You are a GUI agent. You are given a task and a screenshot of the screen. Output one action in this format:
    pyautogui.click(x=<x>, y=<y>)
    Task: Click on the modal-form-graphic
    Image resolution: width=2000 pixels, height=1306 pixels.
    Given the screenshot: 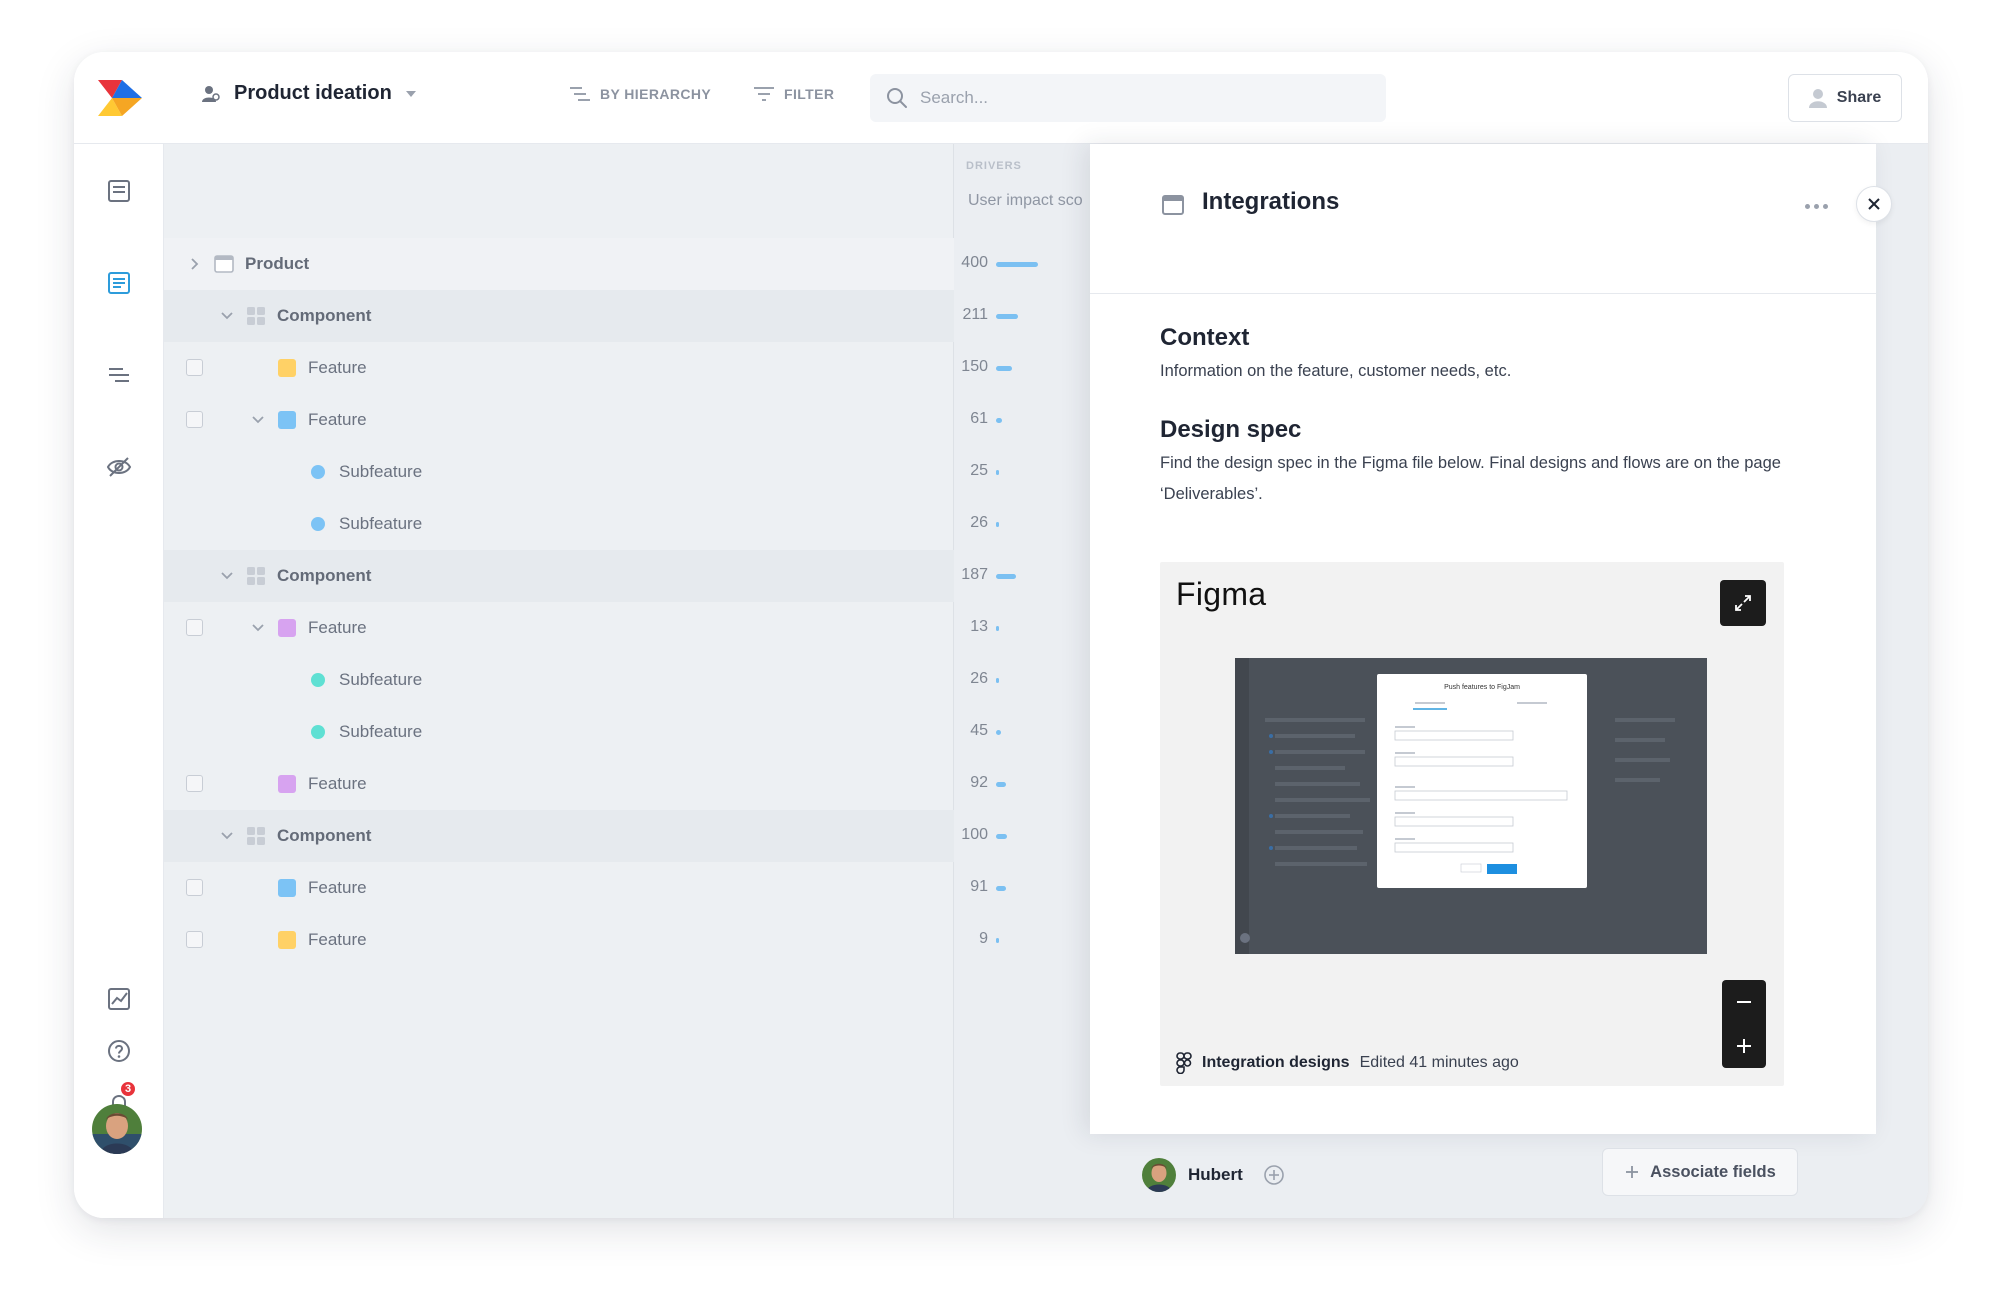 What is the action you would take?
    pyautogui.click(x=1481, y=788)
    